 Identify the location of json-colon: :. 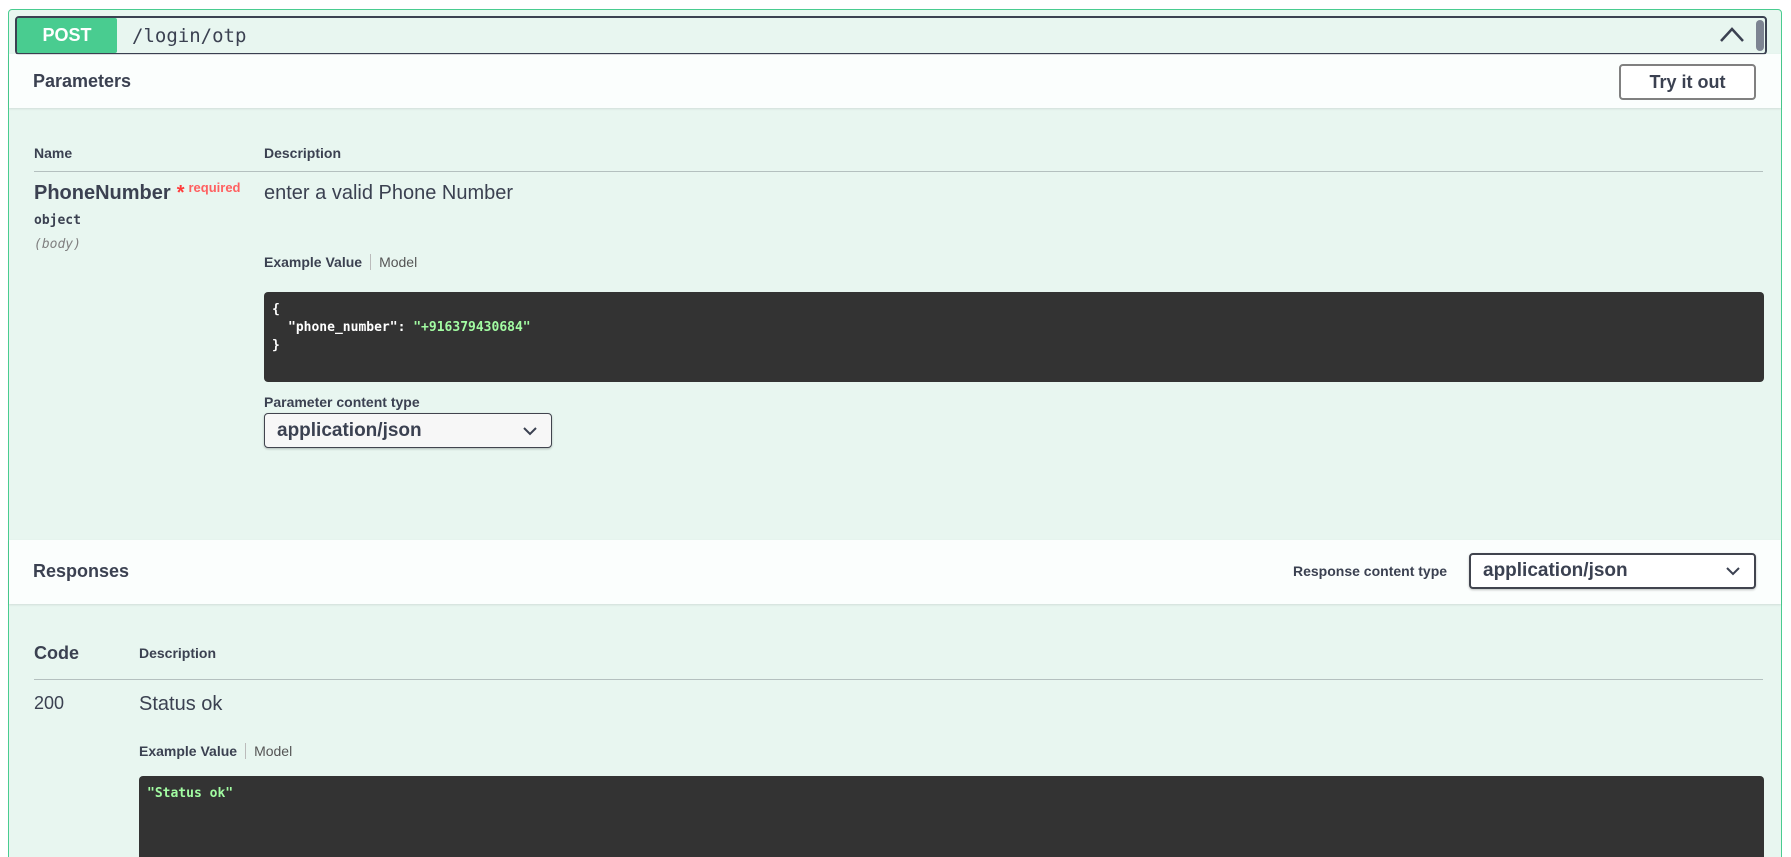
(405, 327).